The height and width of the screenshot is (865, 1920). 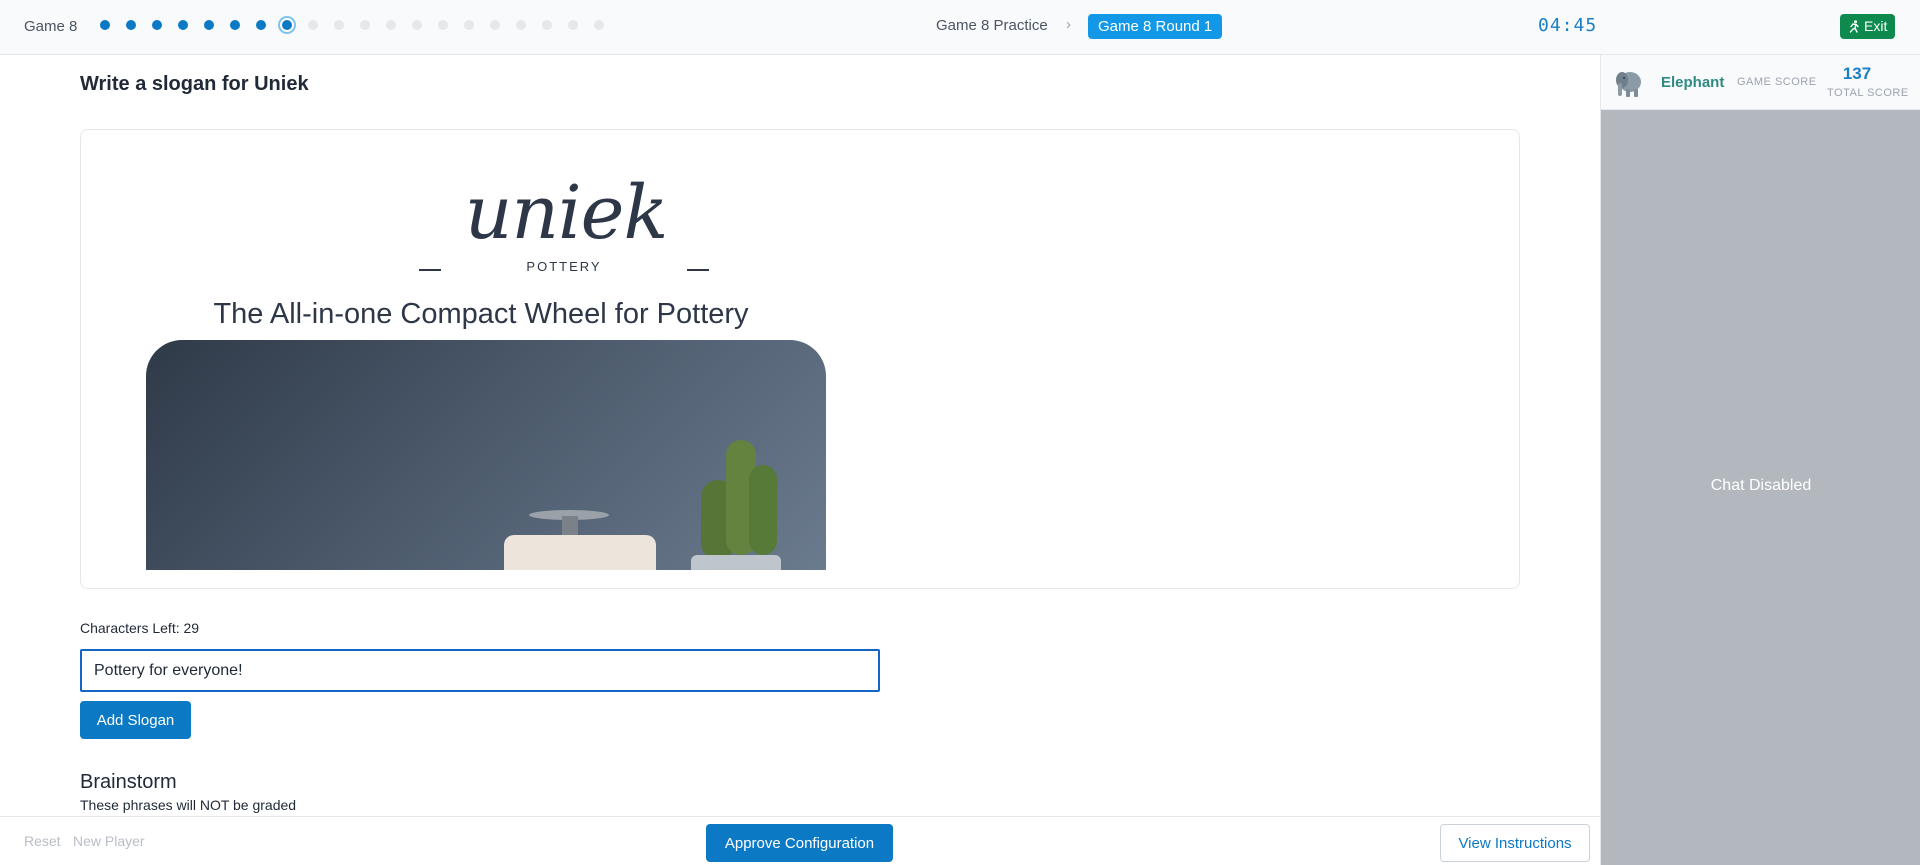 What do you see at coordinates (1854, 26) in the screenshot?
I see `running-person-icon` at bounding box center [1854, 26].